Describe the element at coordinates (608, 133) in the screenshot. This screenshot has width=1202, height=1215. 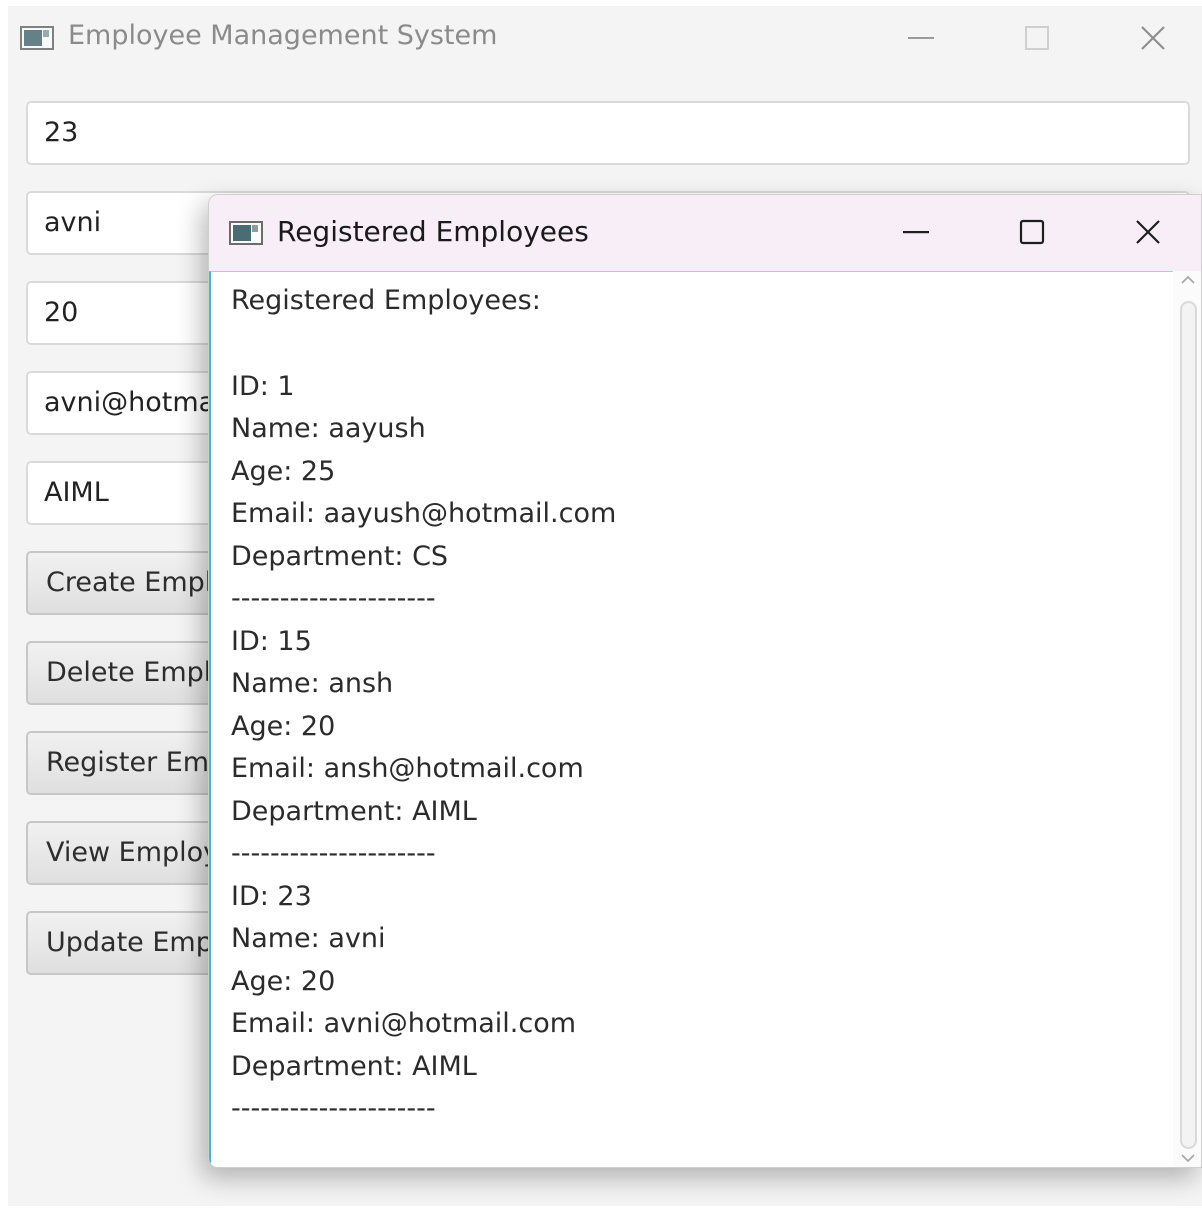
I see `id-field: 23` at that location.